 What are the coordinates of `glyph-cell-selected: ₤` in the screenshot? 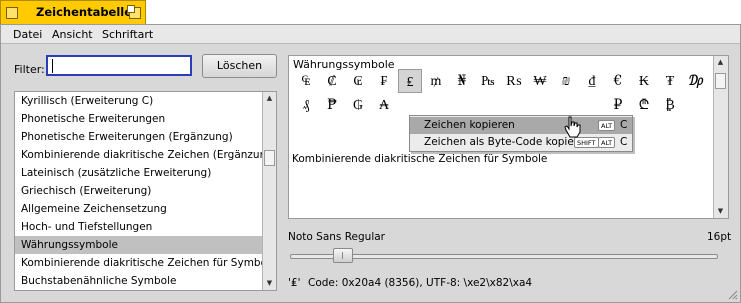 It's located at (410, 81).